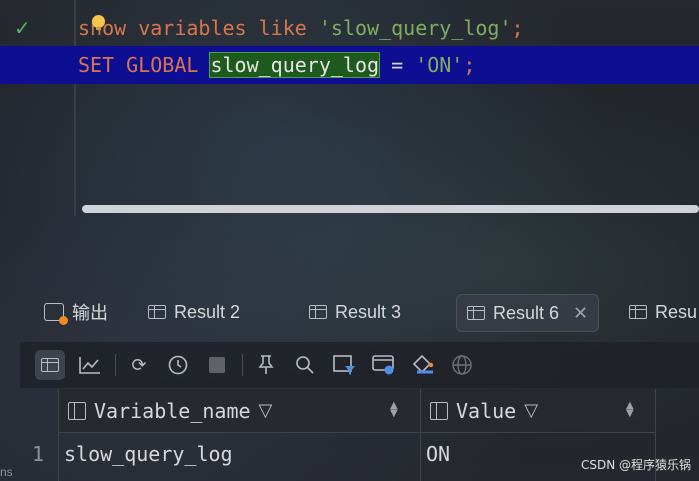  What do you see at coordinates (462, 365) in the screenshot?
I see `globe-icon` at bounding box center [462, 365].